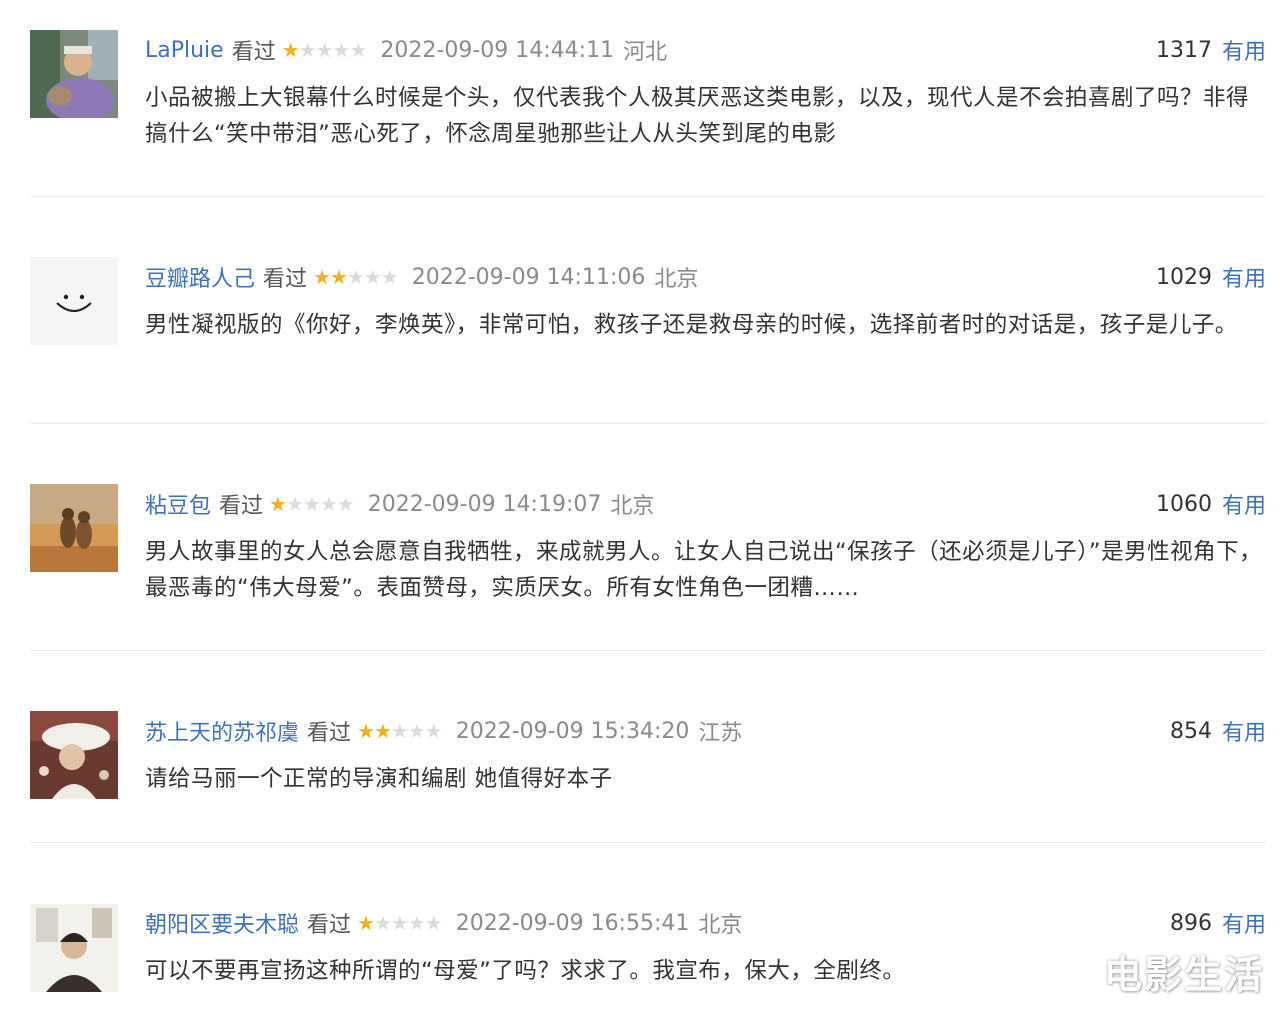  I want to click on useful-vote: 896 有用, so click(1218, 923).